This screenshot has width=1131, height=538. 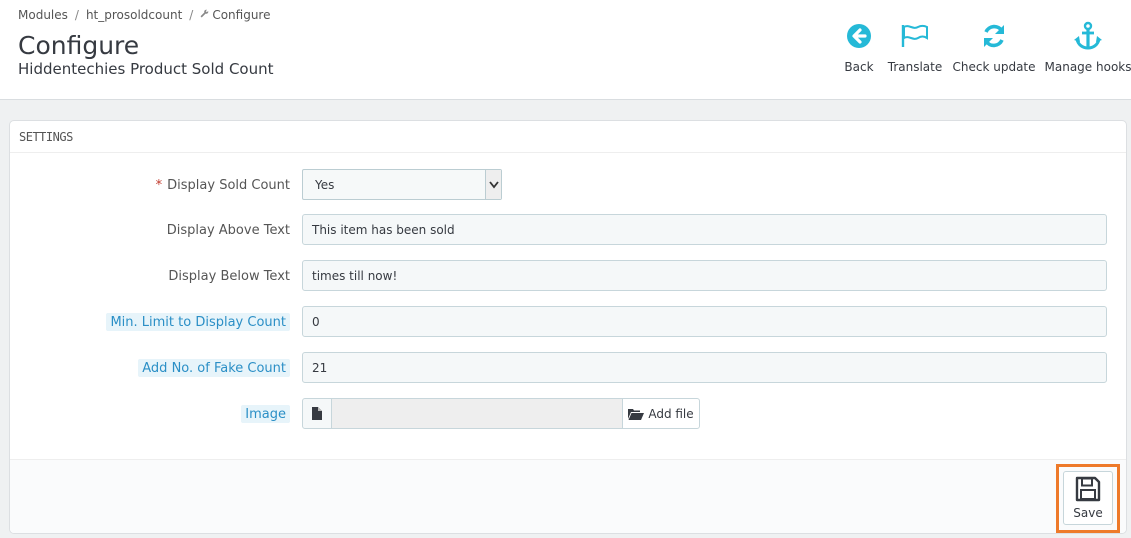 I want to click on flag-icon, so click(x=915, y=36).